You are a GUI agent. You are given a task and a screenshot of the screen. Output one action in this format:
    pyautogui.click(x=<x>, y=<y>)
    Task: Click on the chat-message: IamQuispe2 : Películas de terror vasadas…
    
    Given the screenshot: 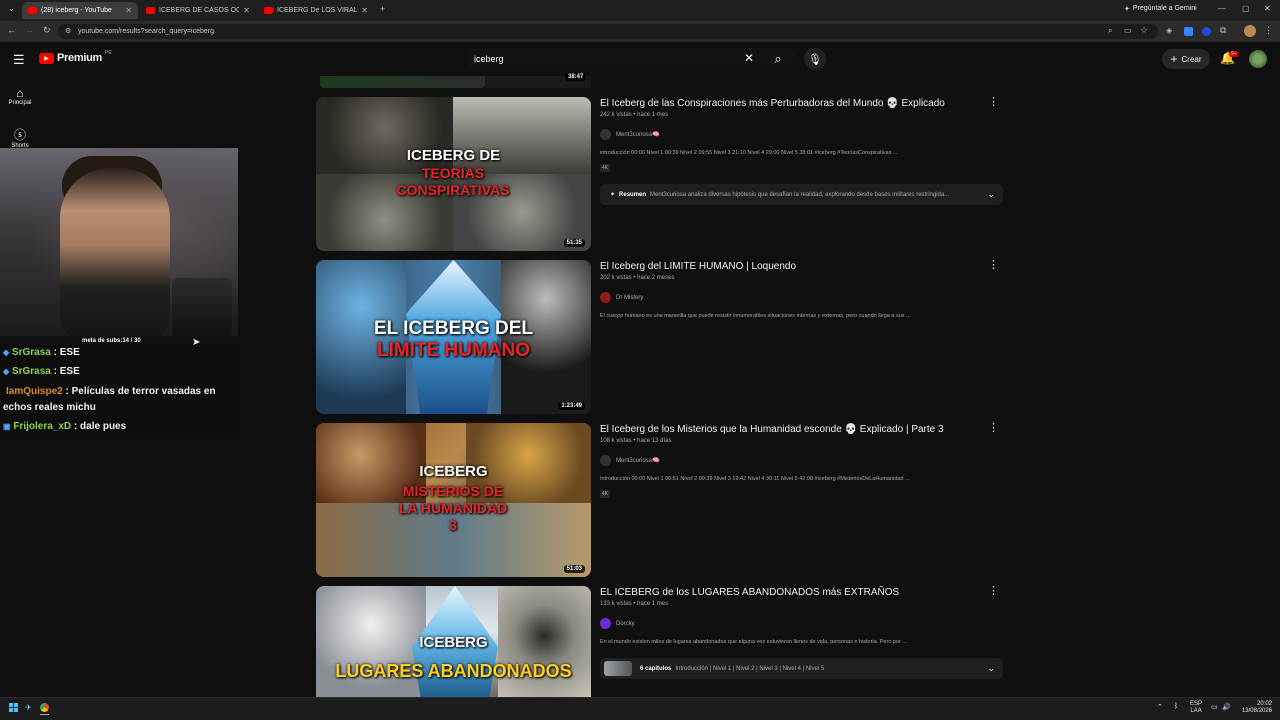 What is the action you would take?
    pyautogui.click(x=109, y=399)
    